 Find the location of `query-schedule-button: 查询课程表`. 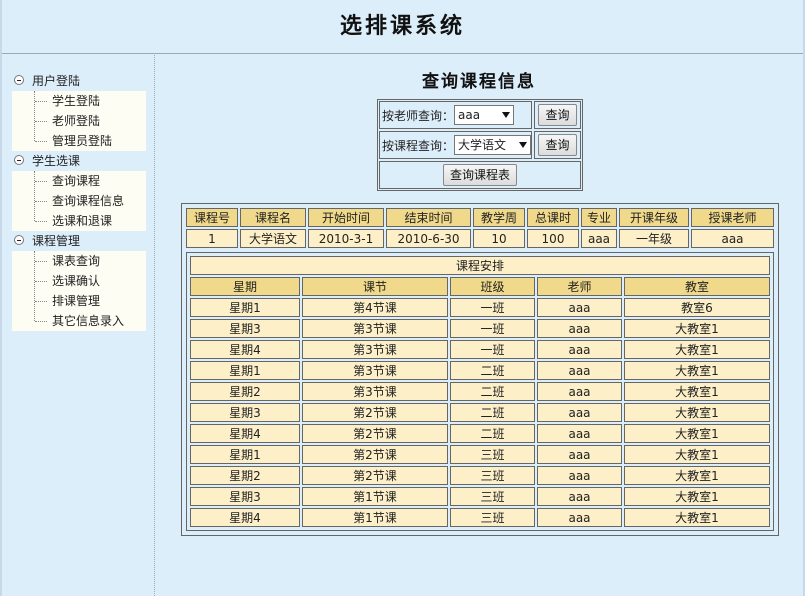

query-schedule-button: 查询课程表 is located at coordinates (479, 175).